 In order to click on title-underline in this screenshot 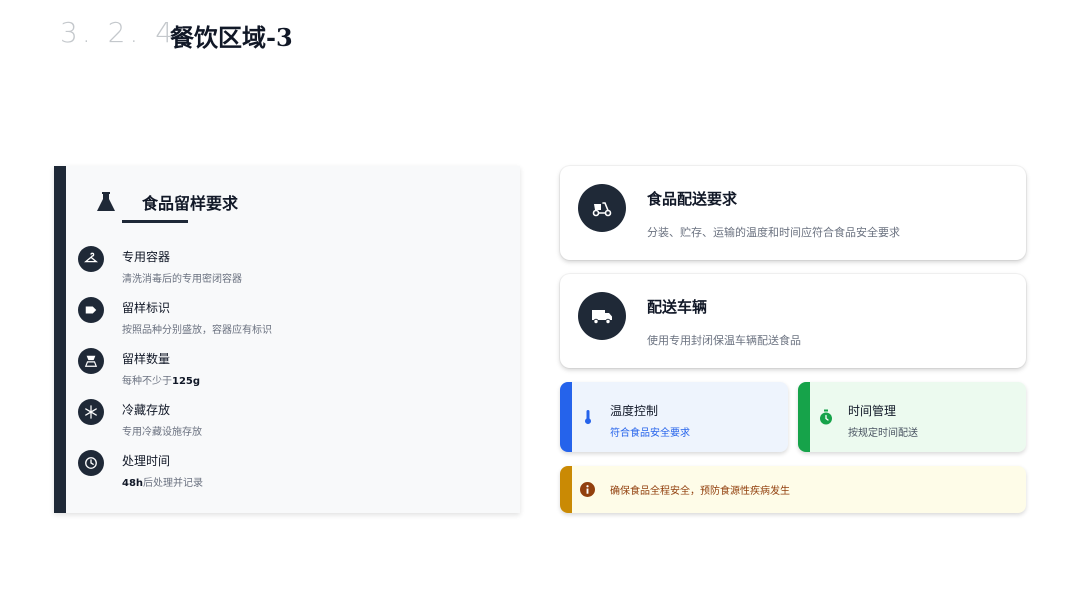, I will do `click(155, 221)`.